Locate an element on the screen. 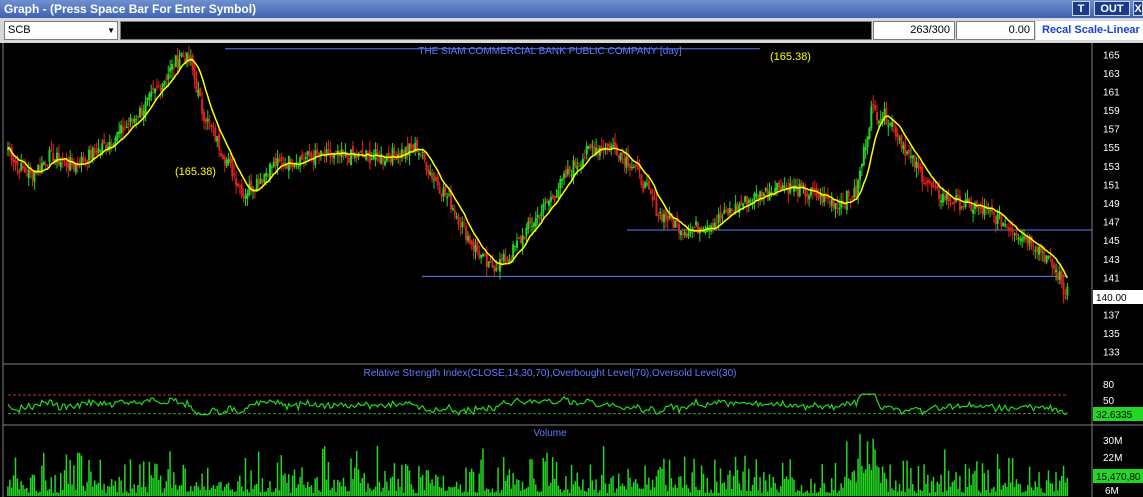 The width and height of the screenshot is (1143, 497). symbol-select: SCB ▼ is located at coordinates (61, 30).